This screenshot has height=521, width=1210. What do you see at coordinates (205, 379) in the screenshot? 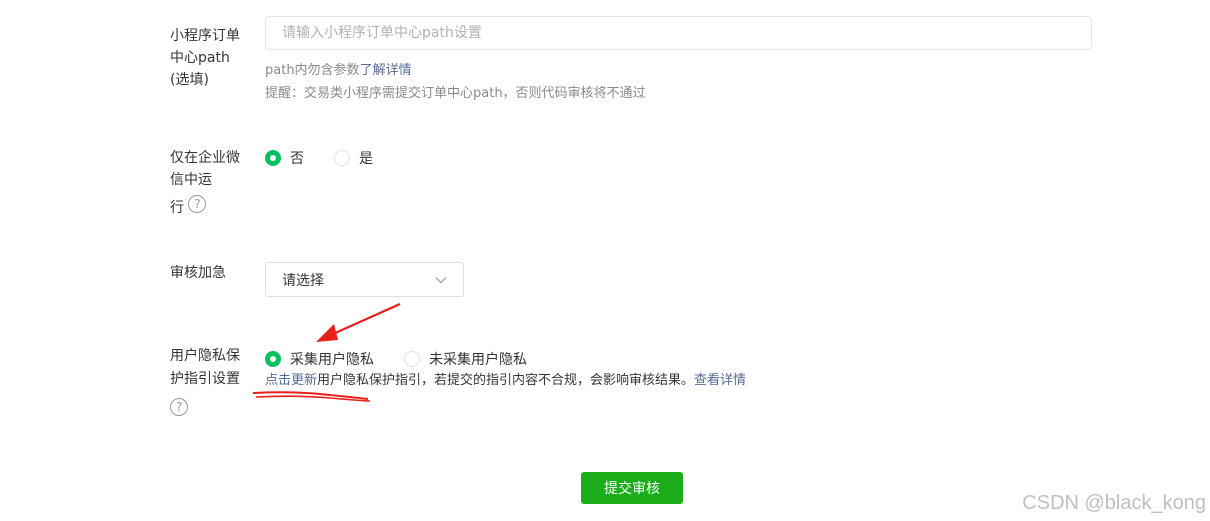
I see `privacy-label-line-2: 护指引设置` at bounding box center [205, 379].